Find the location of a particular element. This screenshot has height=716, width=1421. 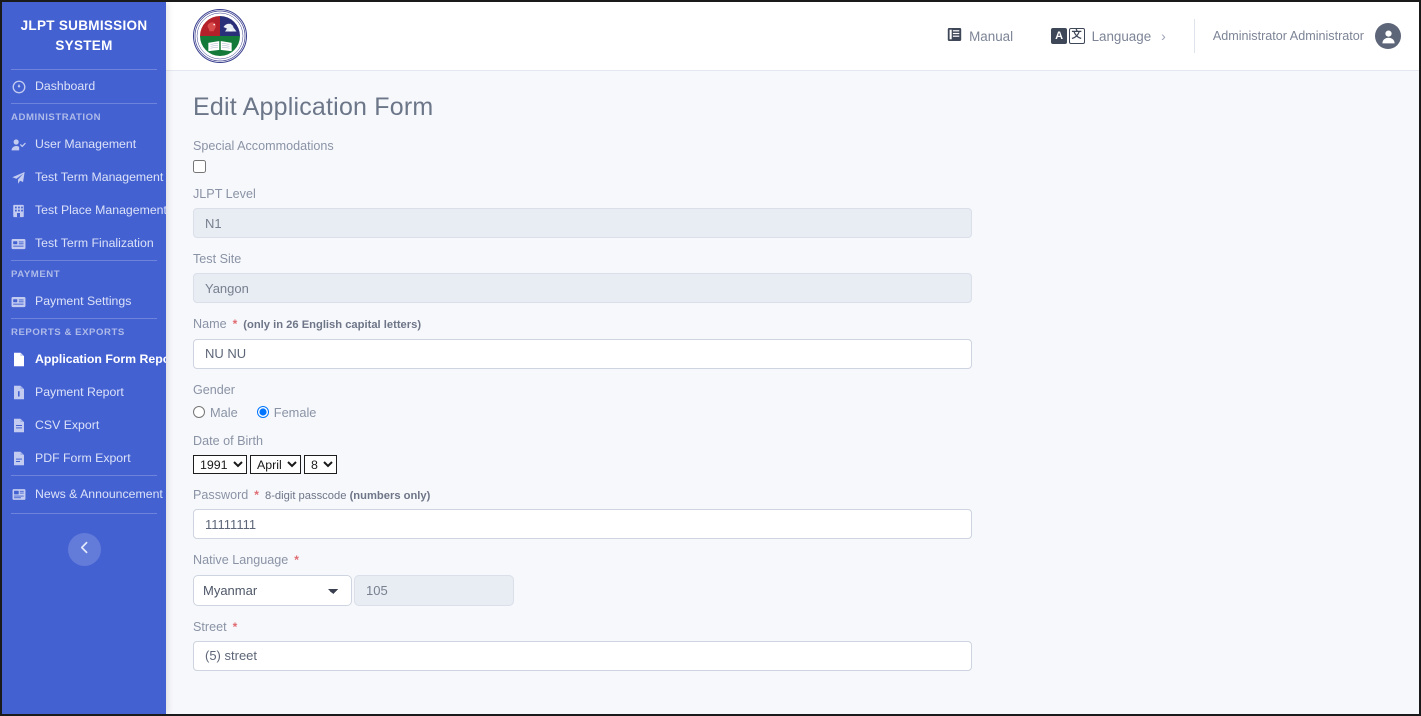

sidebar-item-user-management: User Management is located at coordinates (84, 144).